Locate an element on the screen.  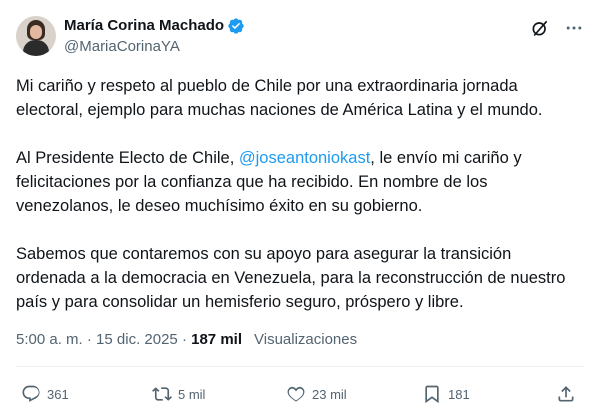
share-button is located at coordinates (569, 394).